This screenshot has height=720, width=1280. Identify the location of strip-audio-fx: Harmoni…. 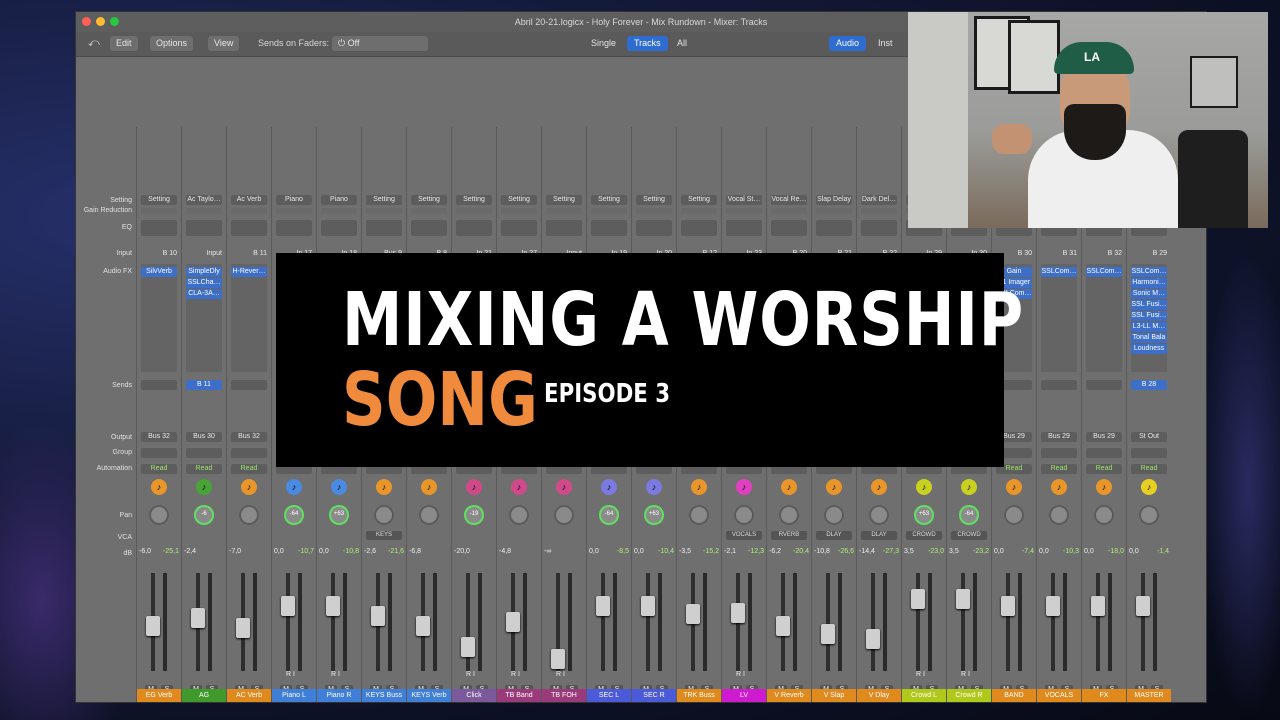
(1149, 283).